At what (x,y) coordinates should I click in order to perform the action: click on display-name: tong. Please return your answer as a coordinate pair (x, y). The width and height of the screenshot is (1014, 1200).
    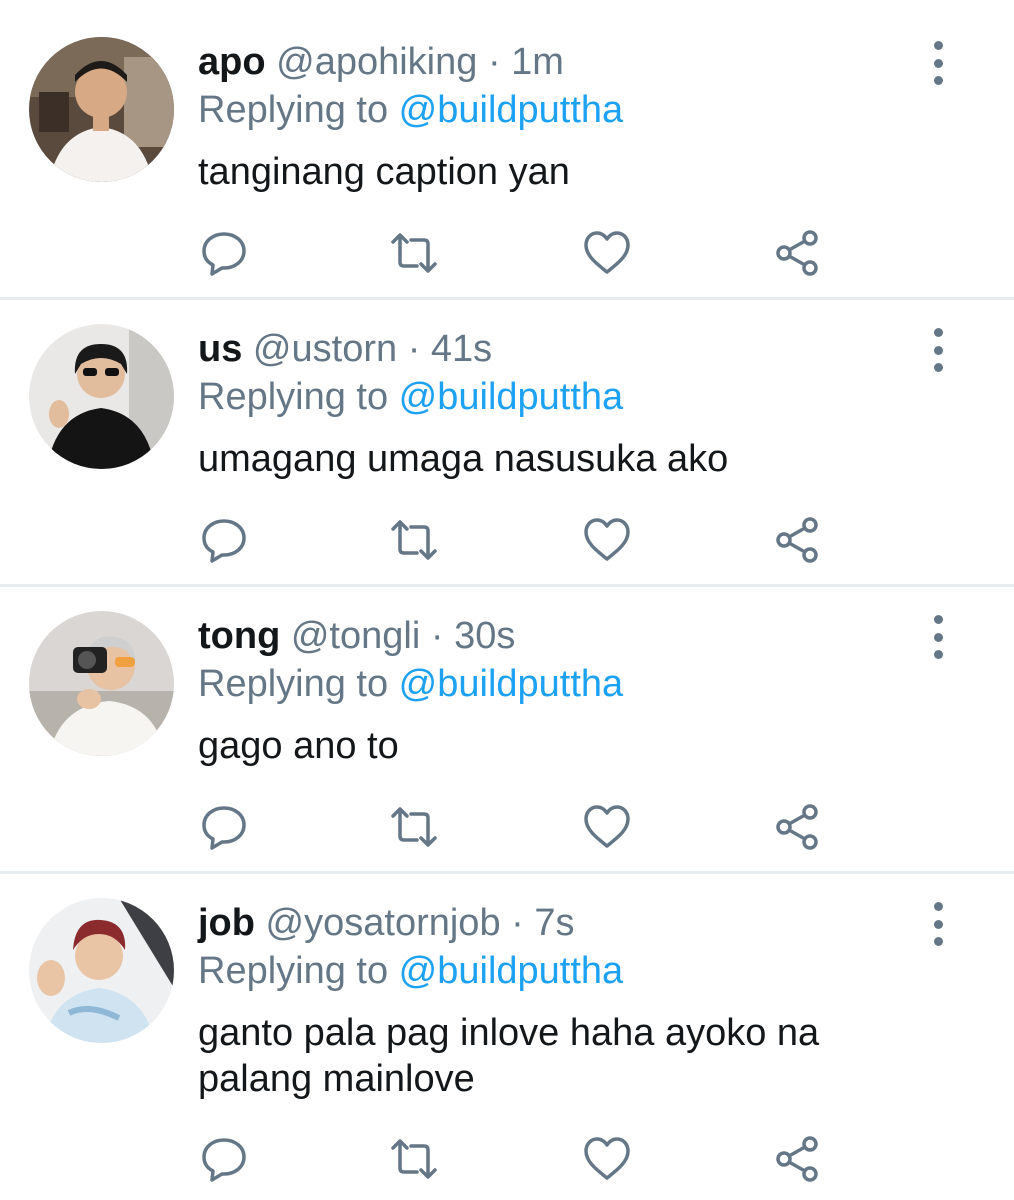
    Looking at the image, I should click on (239, 636).